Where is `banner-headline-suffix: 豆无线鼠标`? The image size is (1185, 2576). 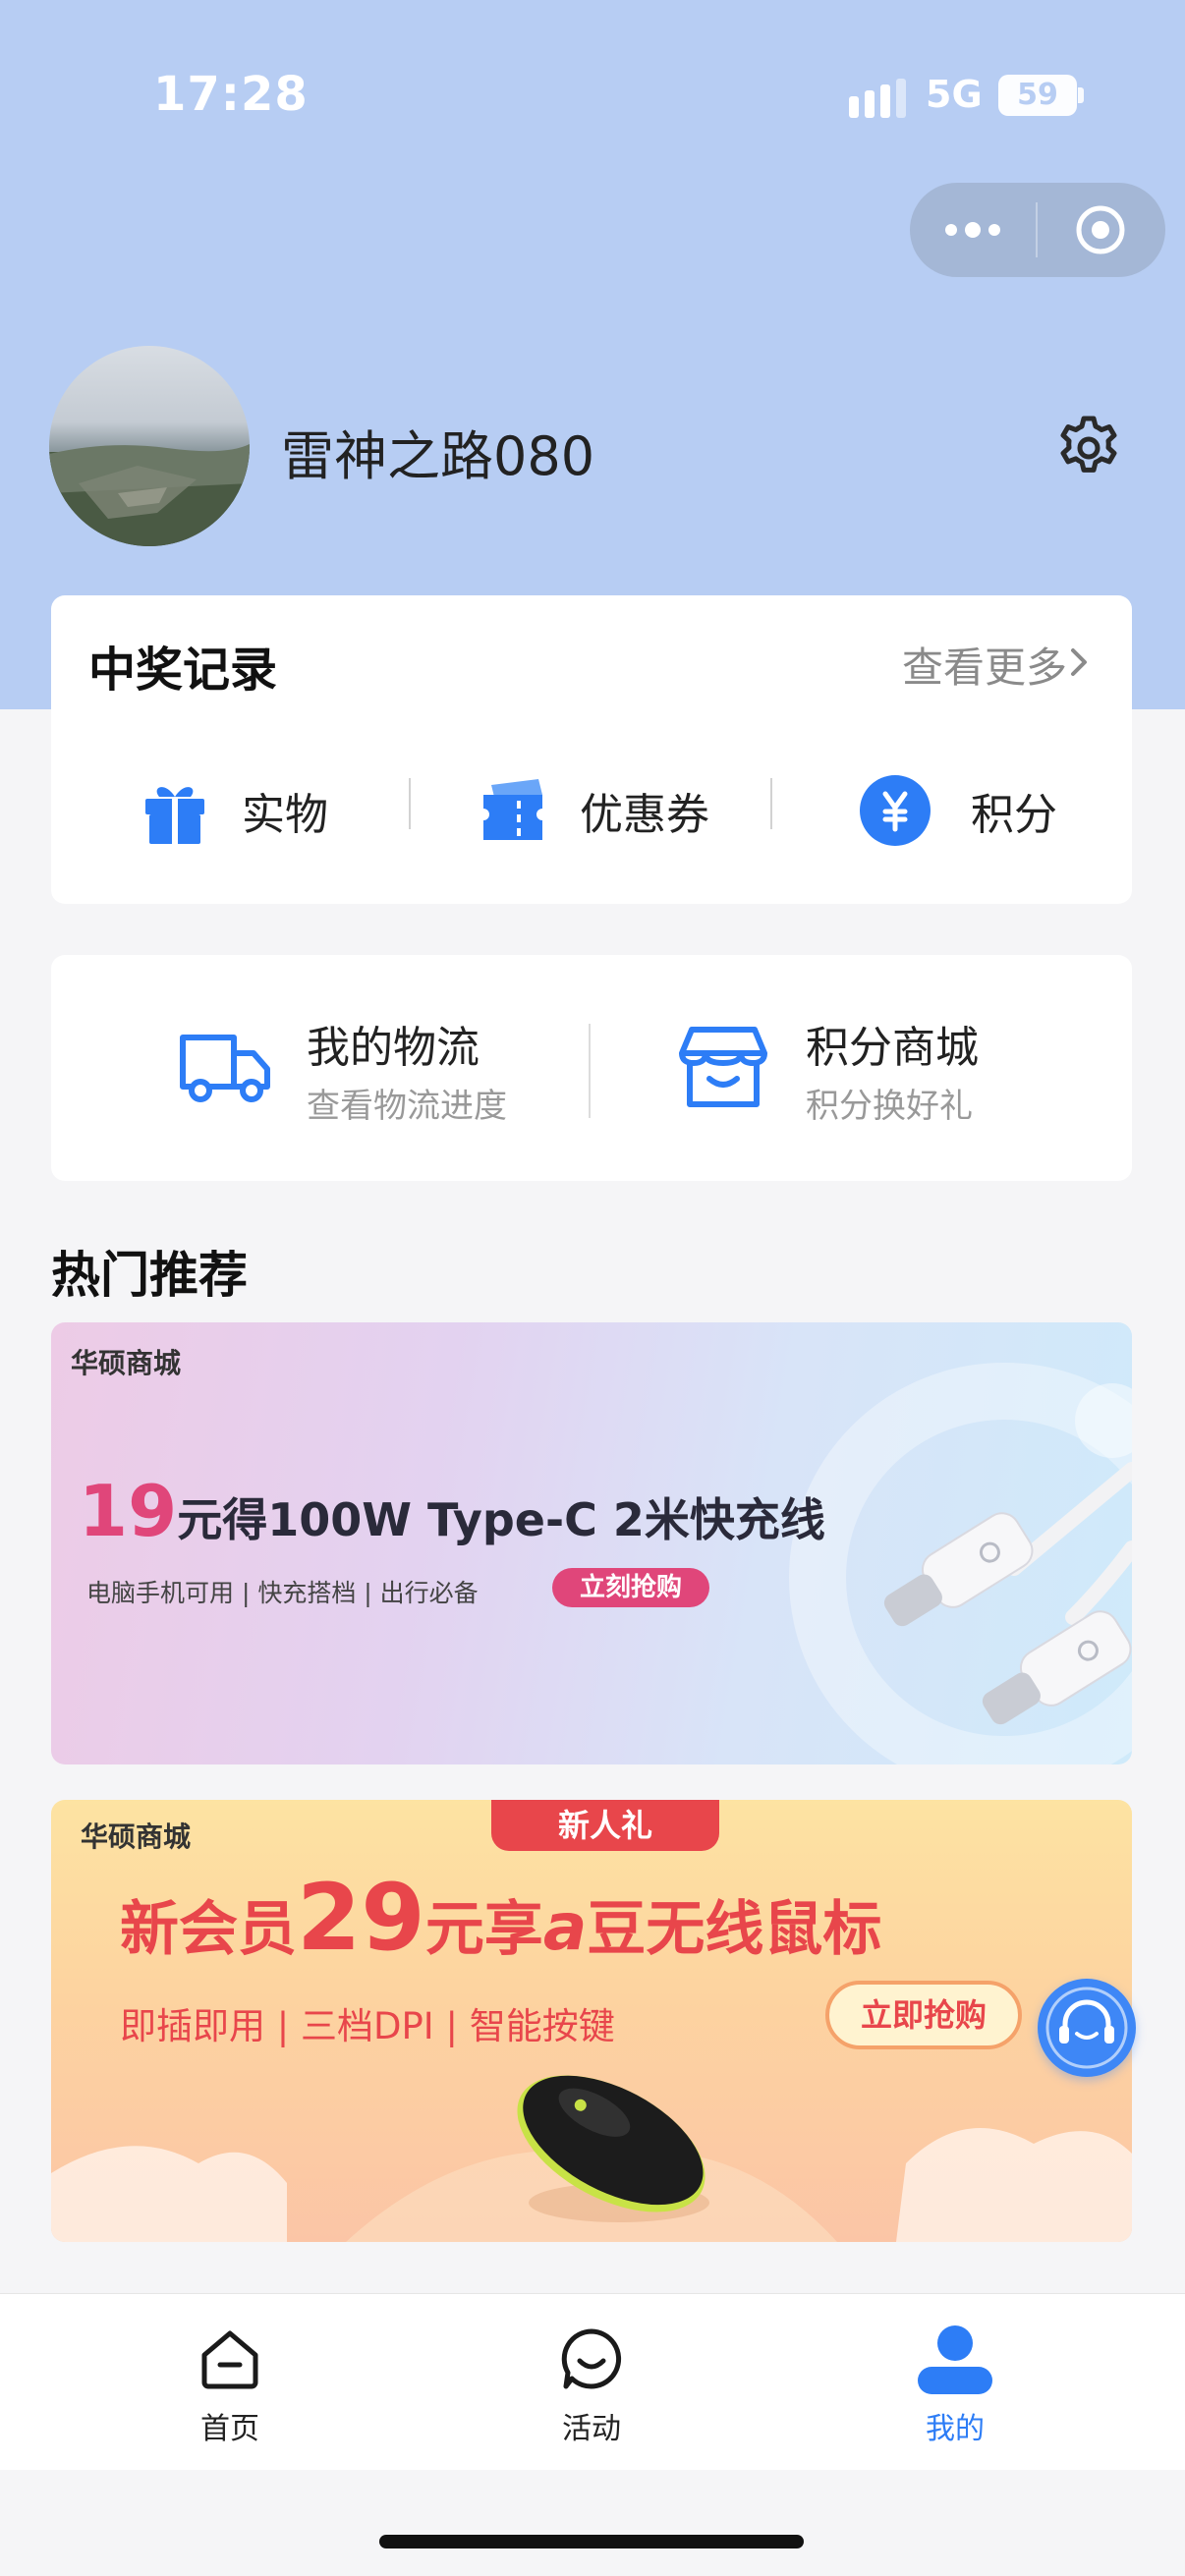
banner-headline-suffix: 豆无线鼠标 is located at coordinates (734, 1929).